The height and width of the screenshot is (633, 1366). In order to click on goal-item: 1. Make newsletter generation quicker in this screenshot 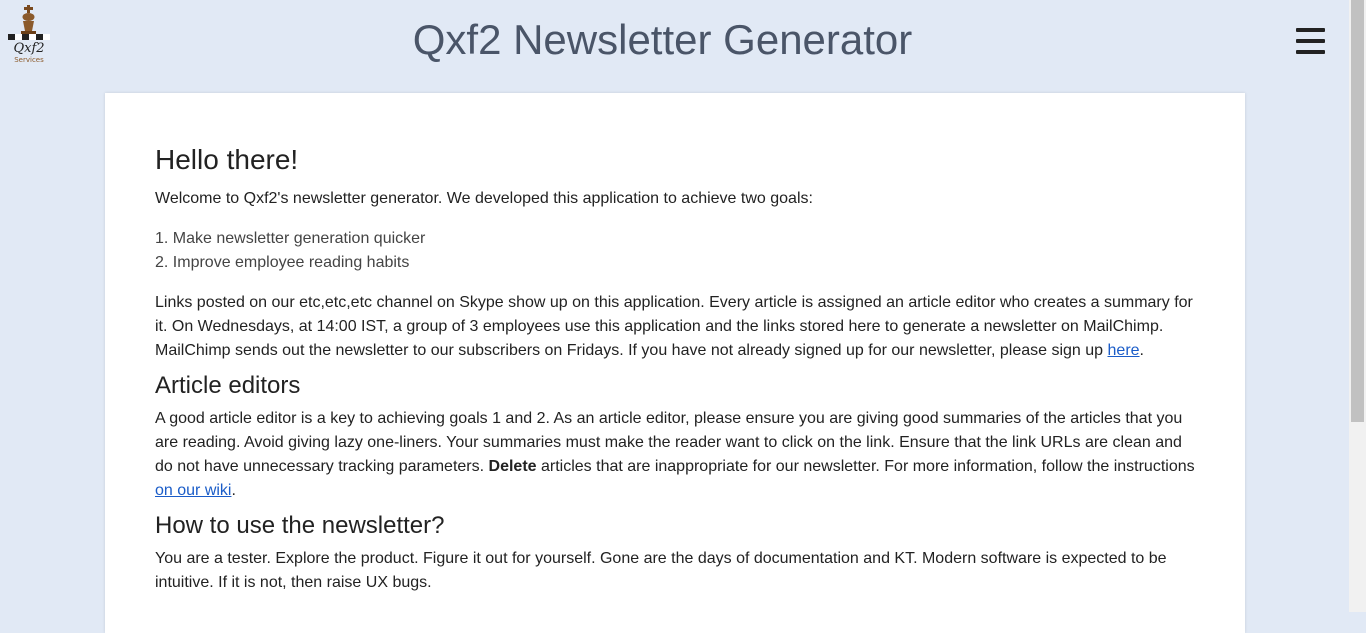, I will do `click(290, 238)`.